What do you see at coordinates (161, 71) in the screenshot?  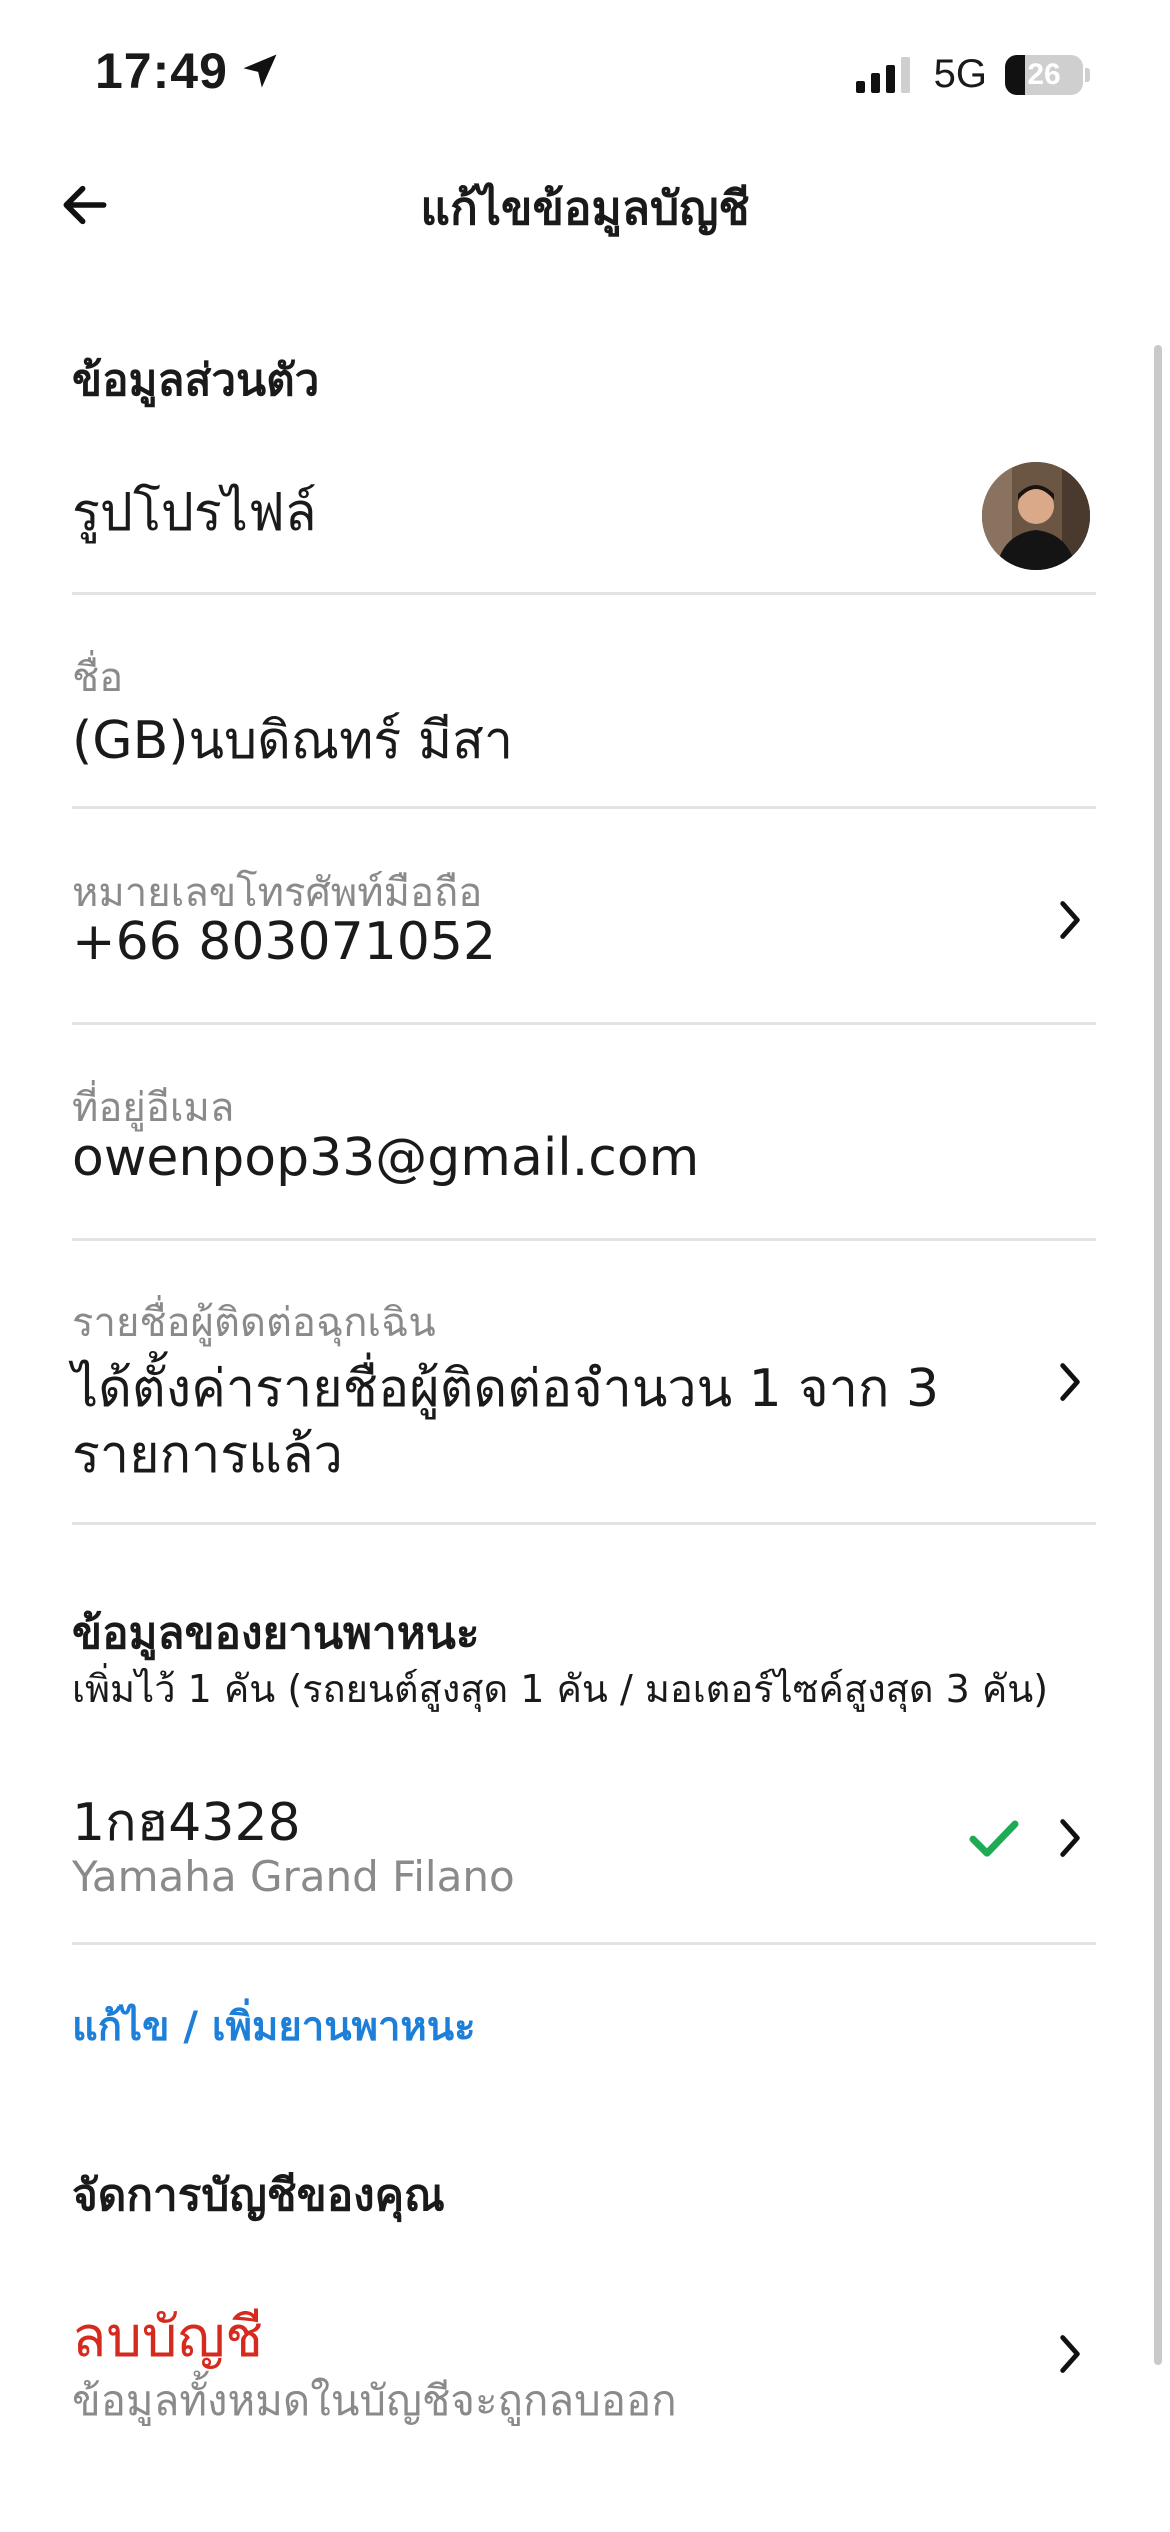 I see `status-time-text: 17:49` at bounding box center [161, 71].